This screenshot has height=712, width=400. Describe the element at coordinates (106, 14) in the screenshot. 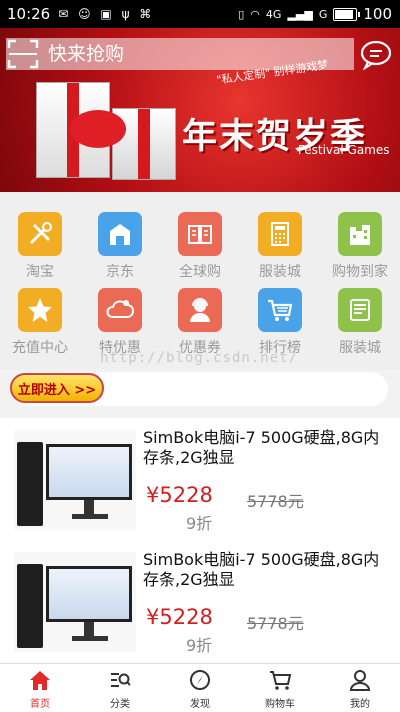

I see `notification-icons: ✉ ☺ ▣ ψ ⌘` at that location.